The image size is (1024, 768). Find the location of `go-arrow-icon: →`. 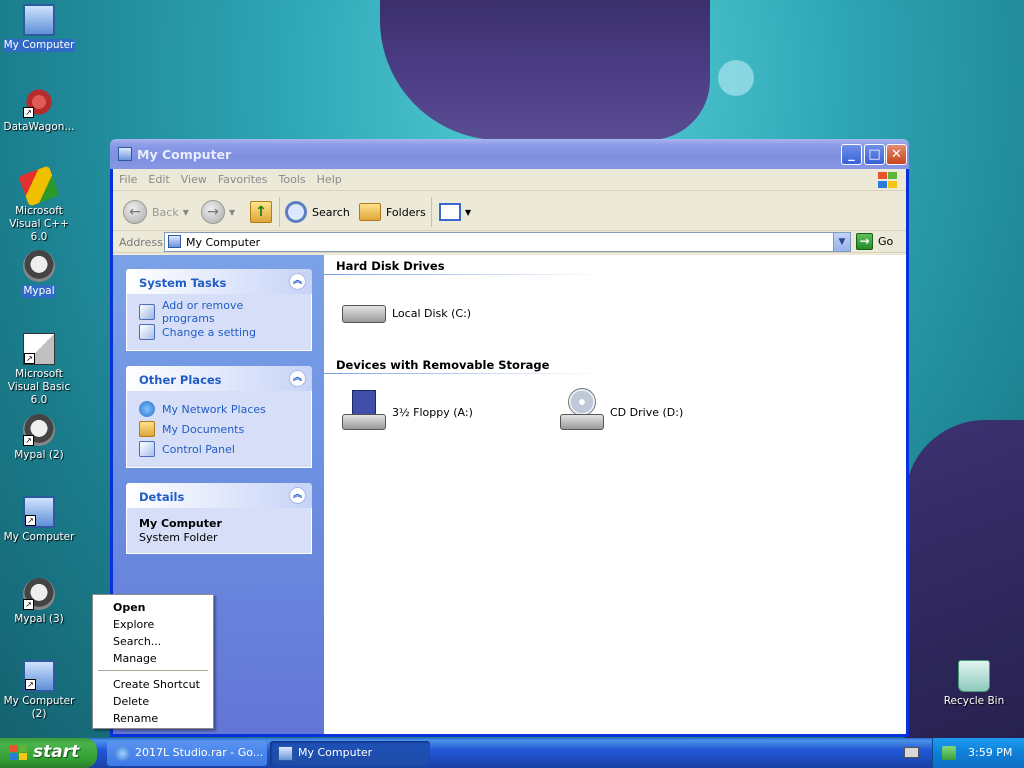

go-arrow-icon: → is located at coordinates (864, 241).